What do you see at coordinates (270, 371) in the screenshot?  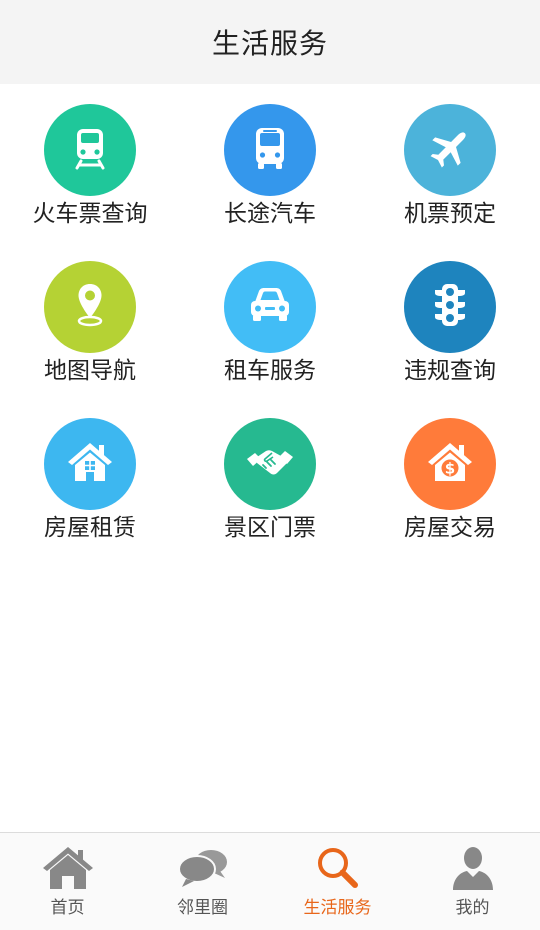 I see `service-label: 租车服务` at bounding box center [270, 371].